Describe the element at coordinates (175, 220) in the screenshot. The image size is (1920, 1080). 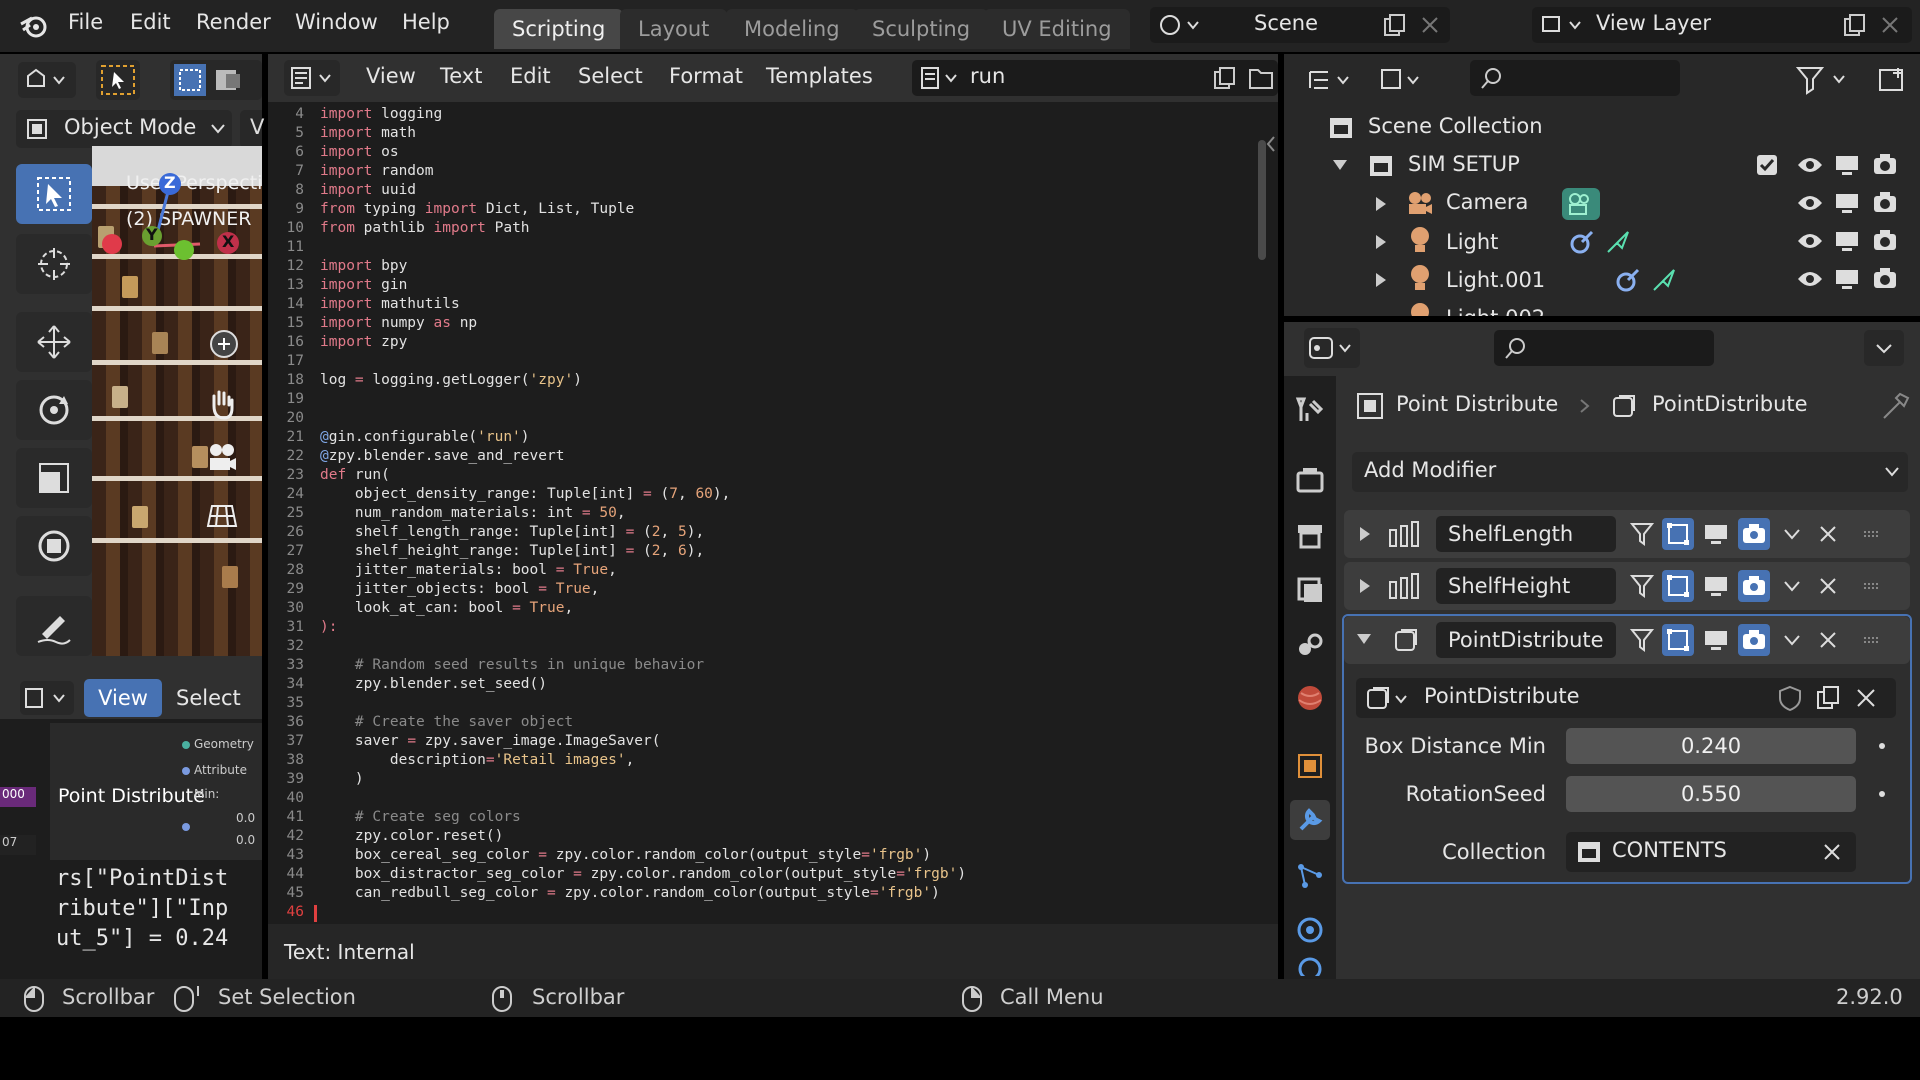
I see `navigation-gizmo: Z Y X` at that location.